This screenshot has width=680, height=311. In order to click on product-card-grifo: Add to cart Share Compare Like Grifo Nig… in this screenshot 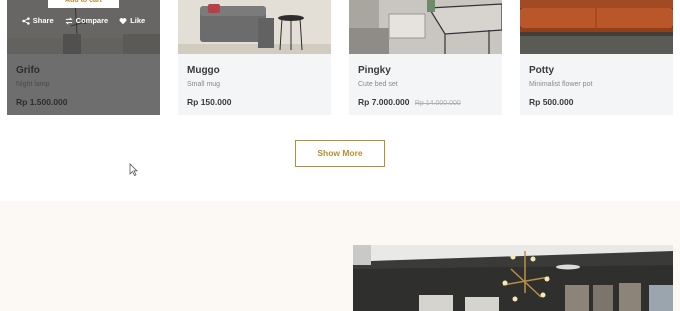, I will do `click(83, 57)`.